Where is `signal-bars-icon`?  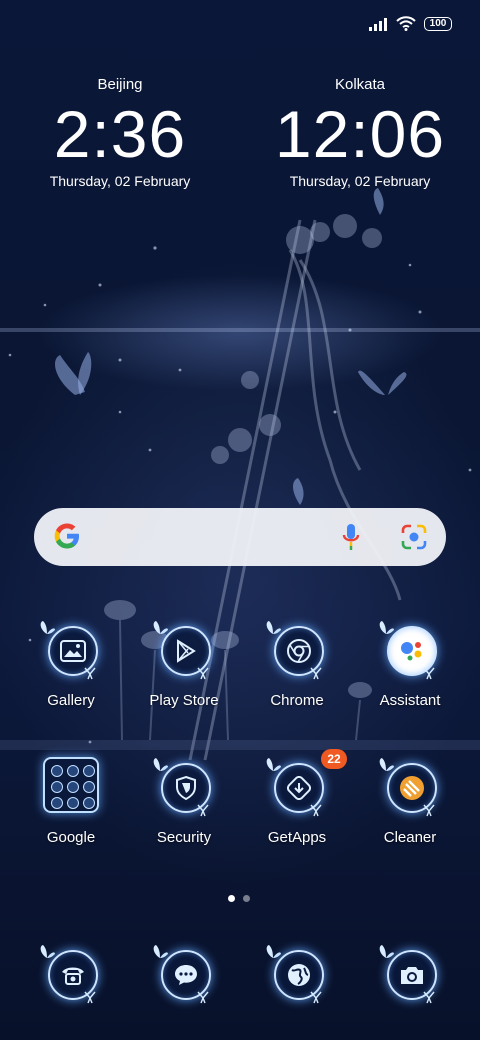
signal-bars-icon is located at coordinates (378, 24).